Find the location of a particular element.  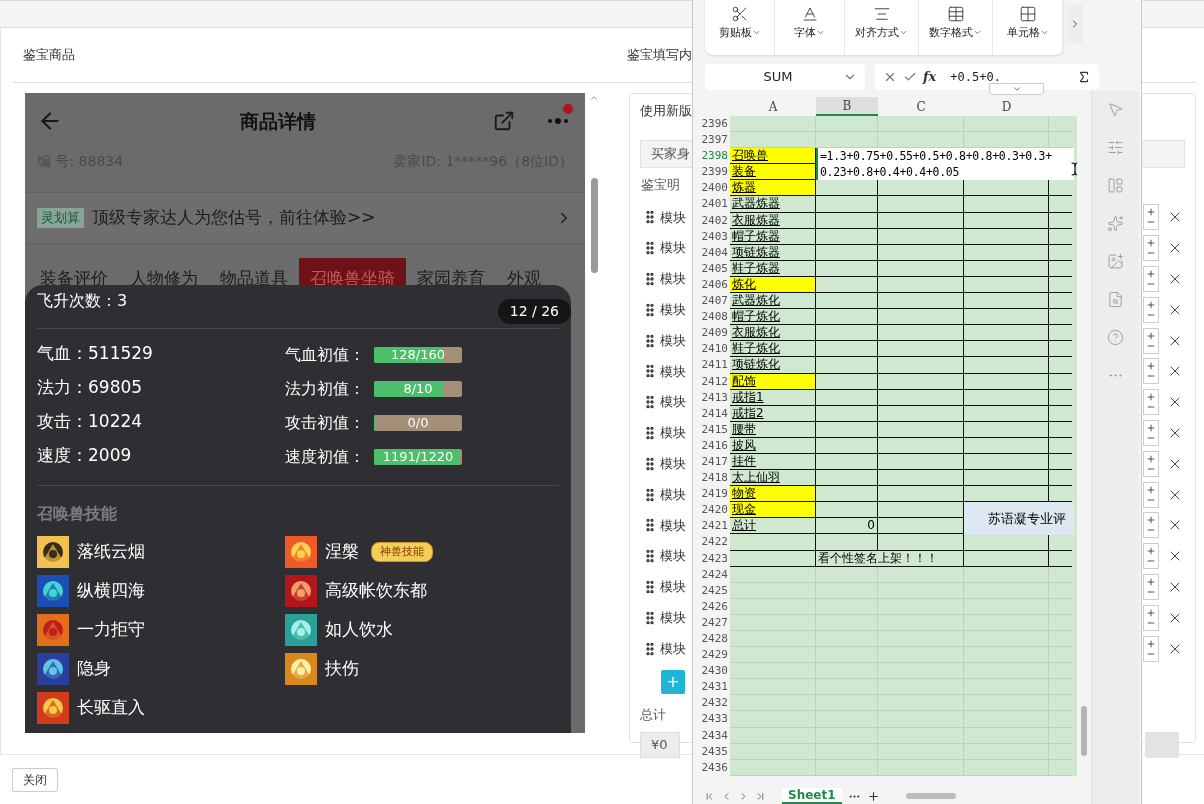

ribbon-group: 对齐方式 is located at coordinates (882, 27).